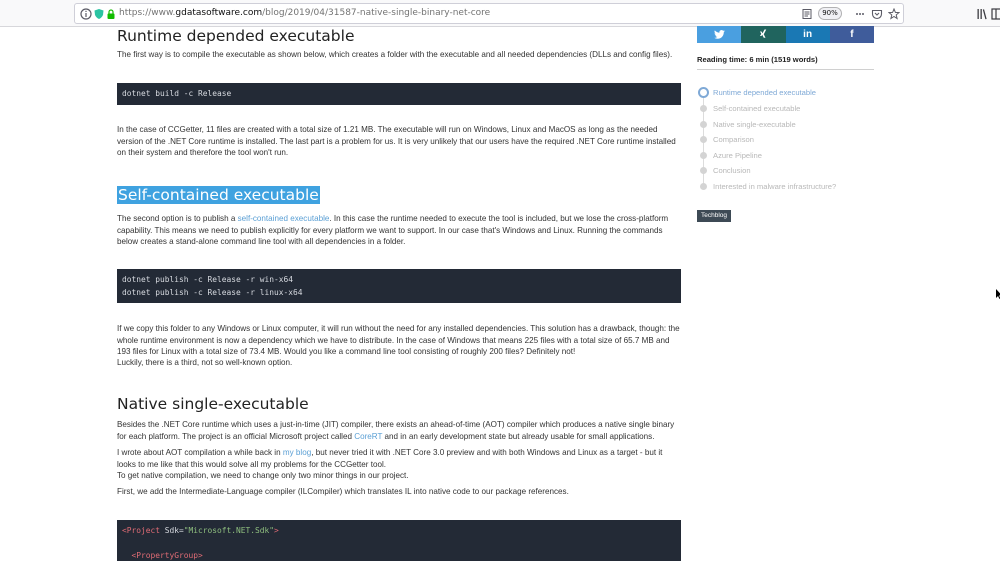  Describe the element at coordinates (860, 14) in the screenshot. I see `more-actions-icon` at that location.